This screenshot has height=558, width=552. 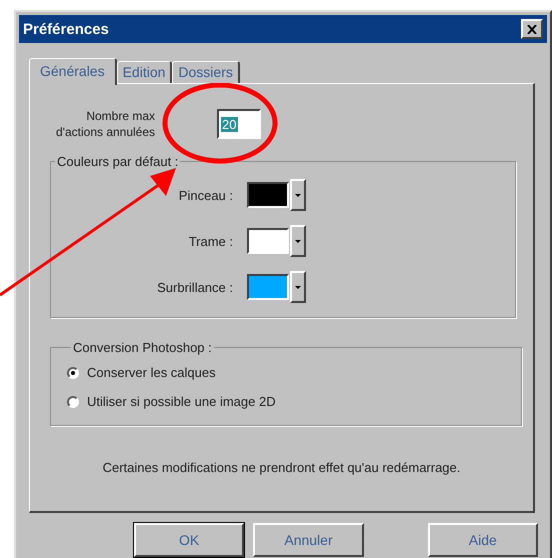 What do you see at coordinates (308, 540) in the screenshot?
I see `dialog-button: Annuler` at bounding box center [308, 540].